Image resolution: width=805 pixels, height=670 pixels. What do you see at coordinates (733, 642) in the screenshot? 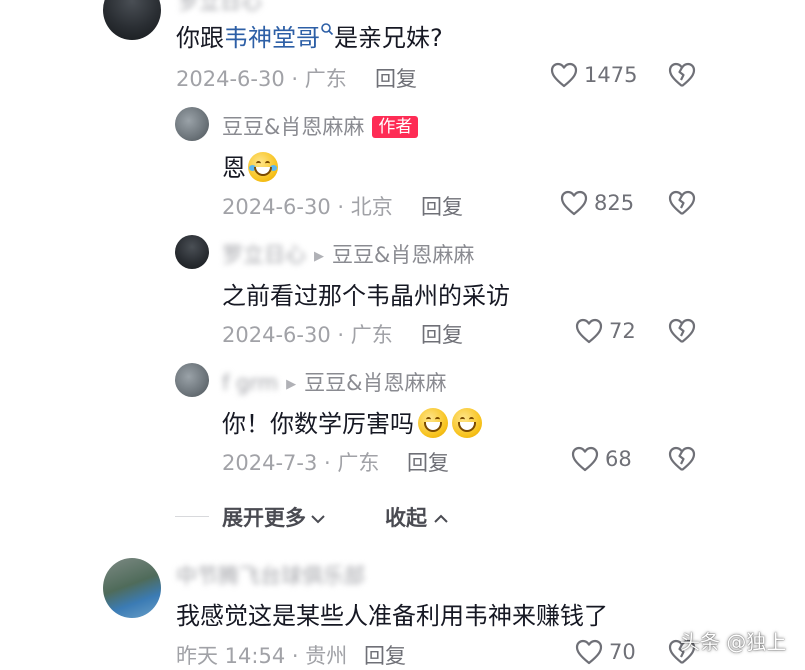
I see `watermark: 头条 @独上` at bounding box center [733, 642].